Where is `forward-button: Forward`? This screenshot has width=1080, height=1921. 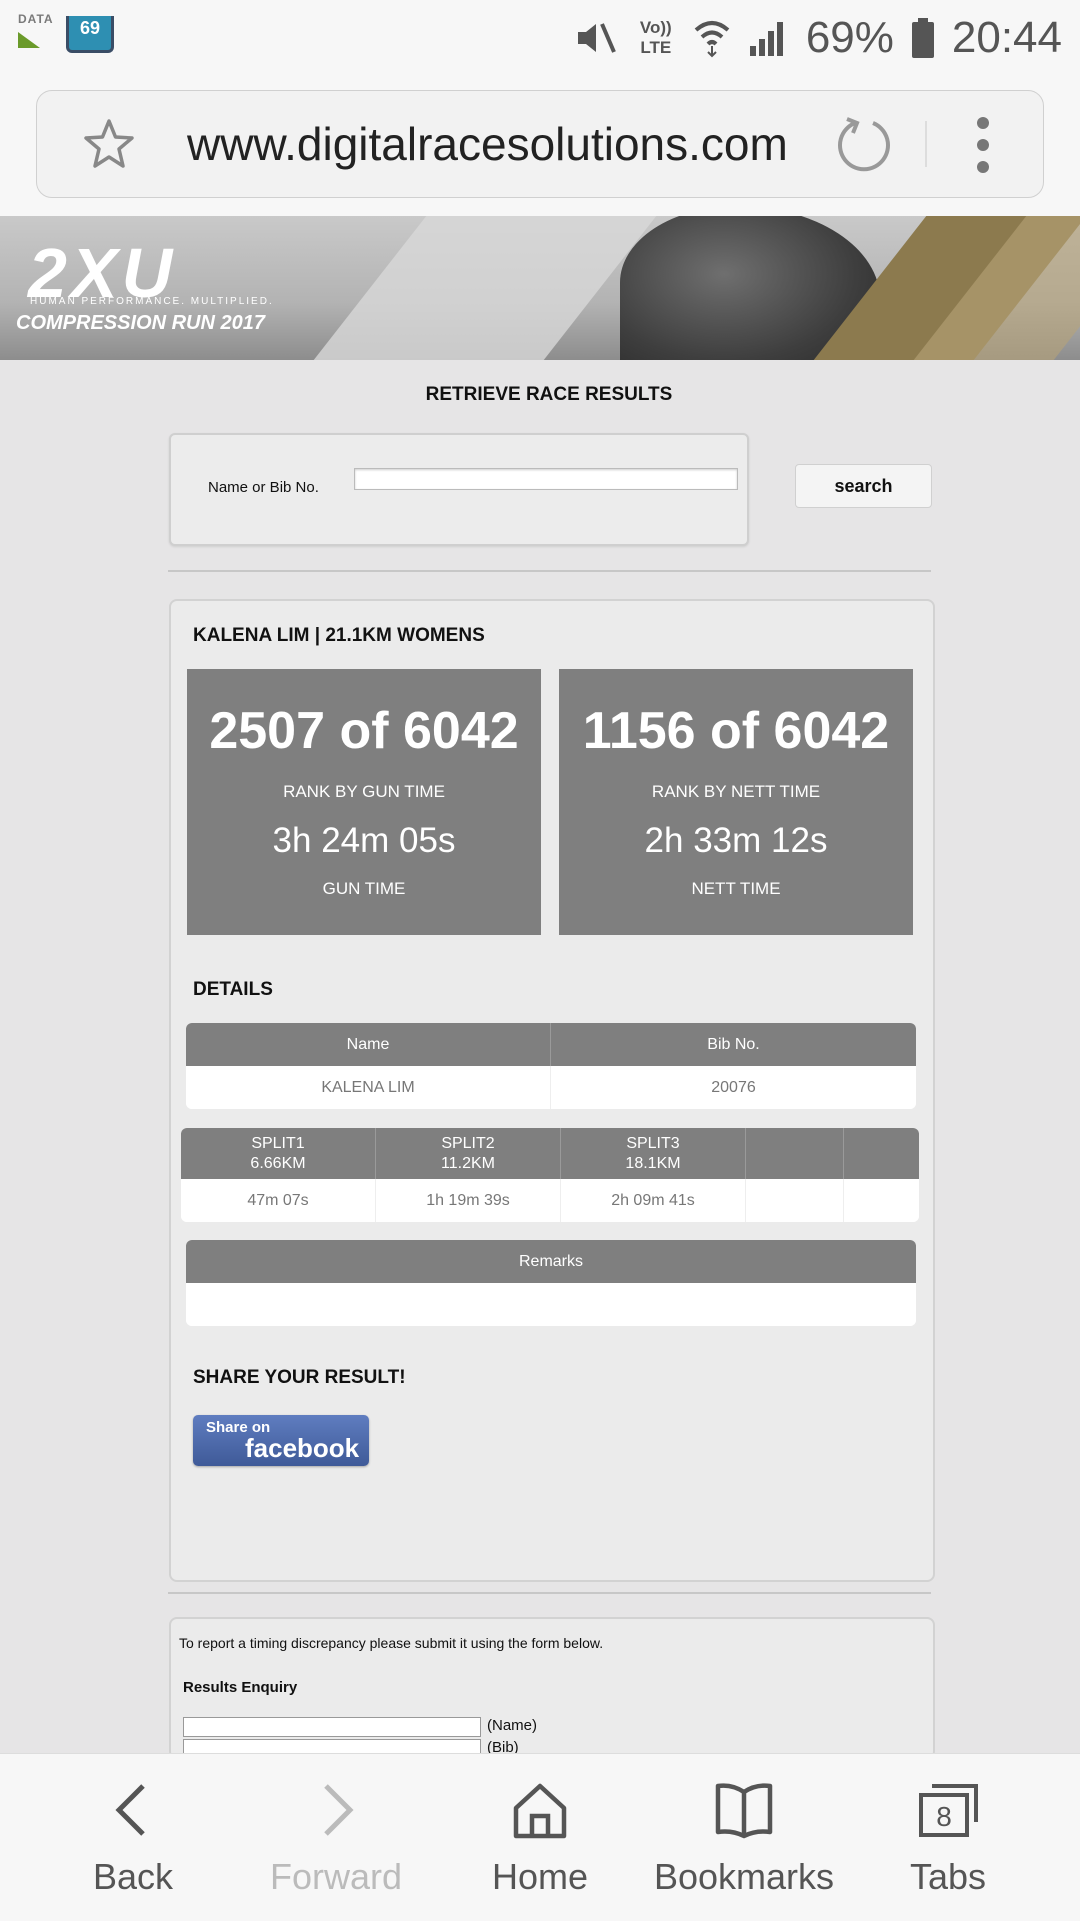
forward-button: Forward is located at coordinates (336, 1837).